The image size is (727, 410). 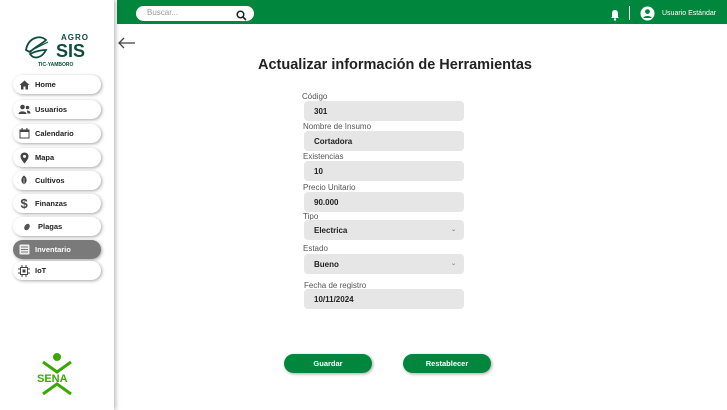 I want to click on tipo-value: Electrica, so click(x=331, y=230).